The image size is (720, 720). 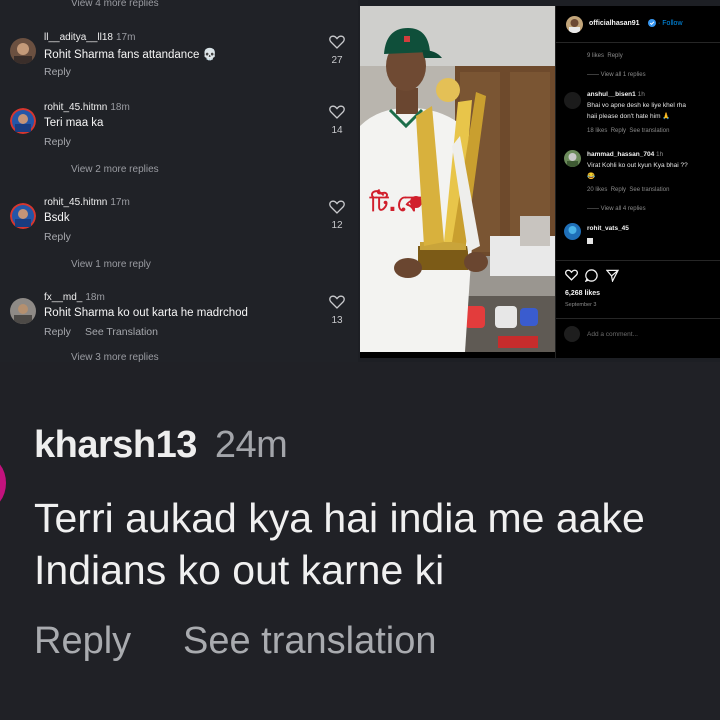 What do you see at coordinates (581, 305) in the screenshot?
I see `post-date: September 3` at bounding box center [581, 305].